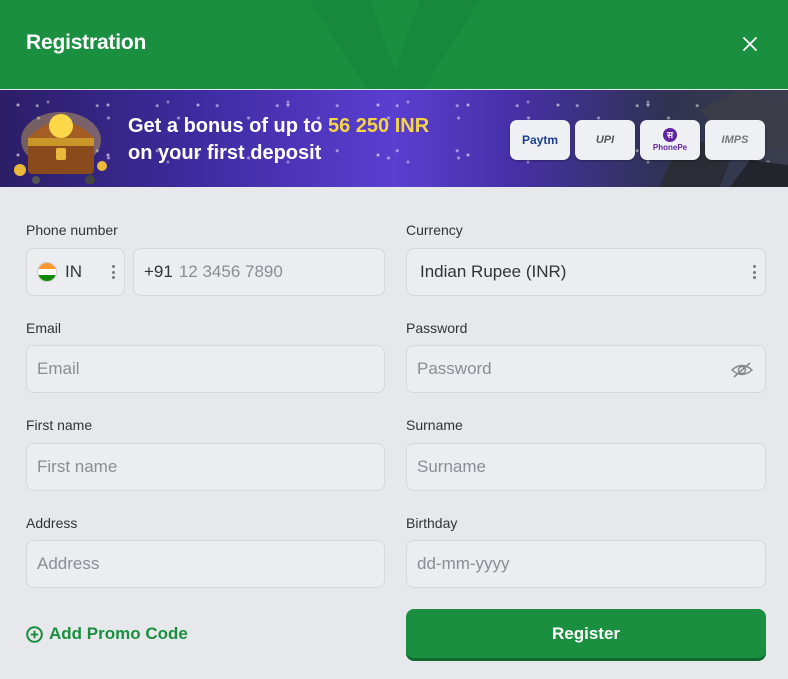 Image resolution: width=788 pixels, height=679 pixels. I want to click on country-code: IN, so click(73, 271).